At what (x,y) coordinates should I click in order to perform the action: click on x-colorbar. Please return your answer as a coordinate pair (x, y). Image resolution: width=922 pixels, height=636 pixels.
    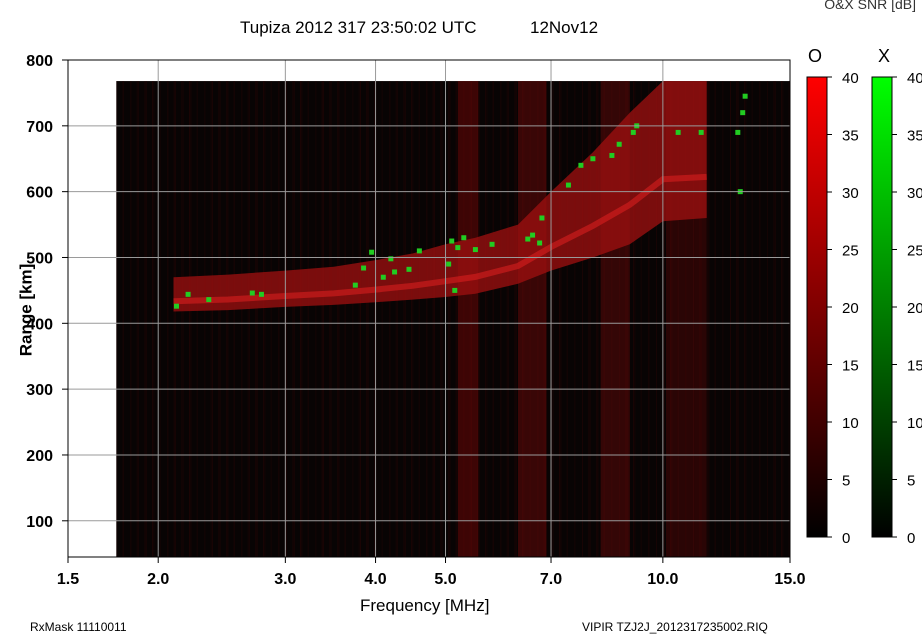
    Looking at the image, I should click on (882, 307).